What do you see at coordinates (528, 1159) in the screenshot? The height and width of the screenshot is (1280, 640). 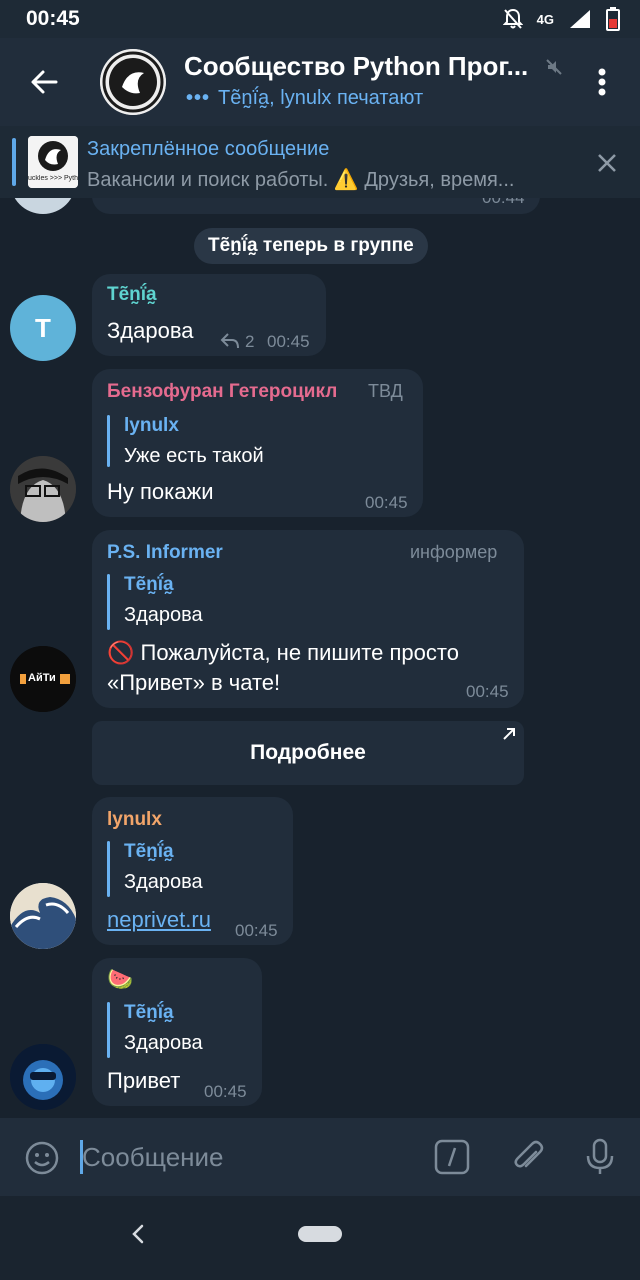 I see `attach-icon` at bounding box center [528, 1159].